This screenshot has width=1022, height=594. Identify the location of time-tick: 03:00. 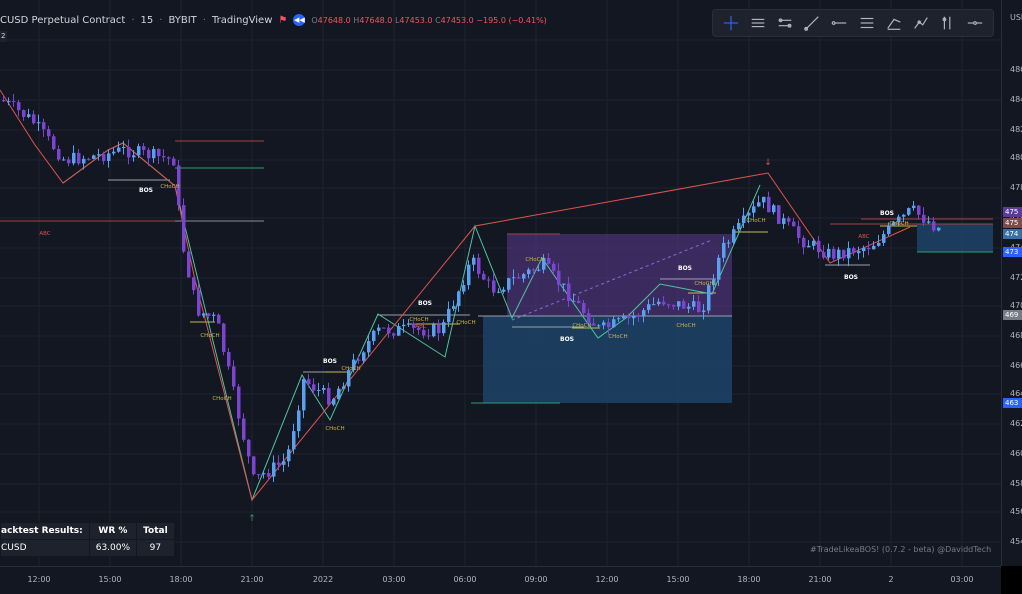
(394, 579).